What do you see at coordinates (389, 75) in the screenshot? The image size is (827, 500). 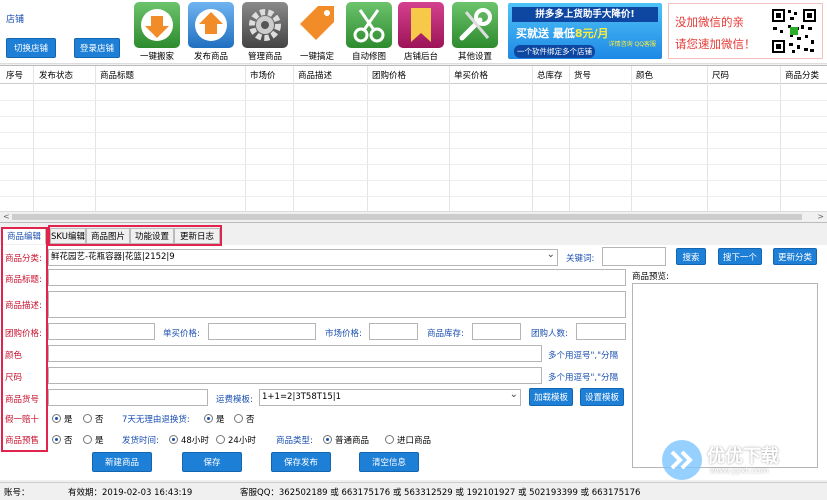 I see `col-group-price: 团购价格` at bounding box center [389, 75].